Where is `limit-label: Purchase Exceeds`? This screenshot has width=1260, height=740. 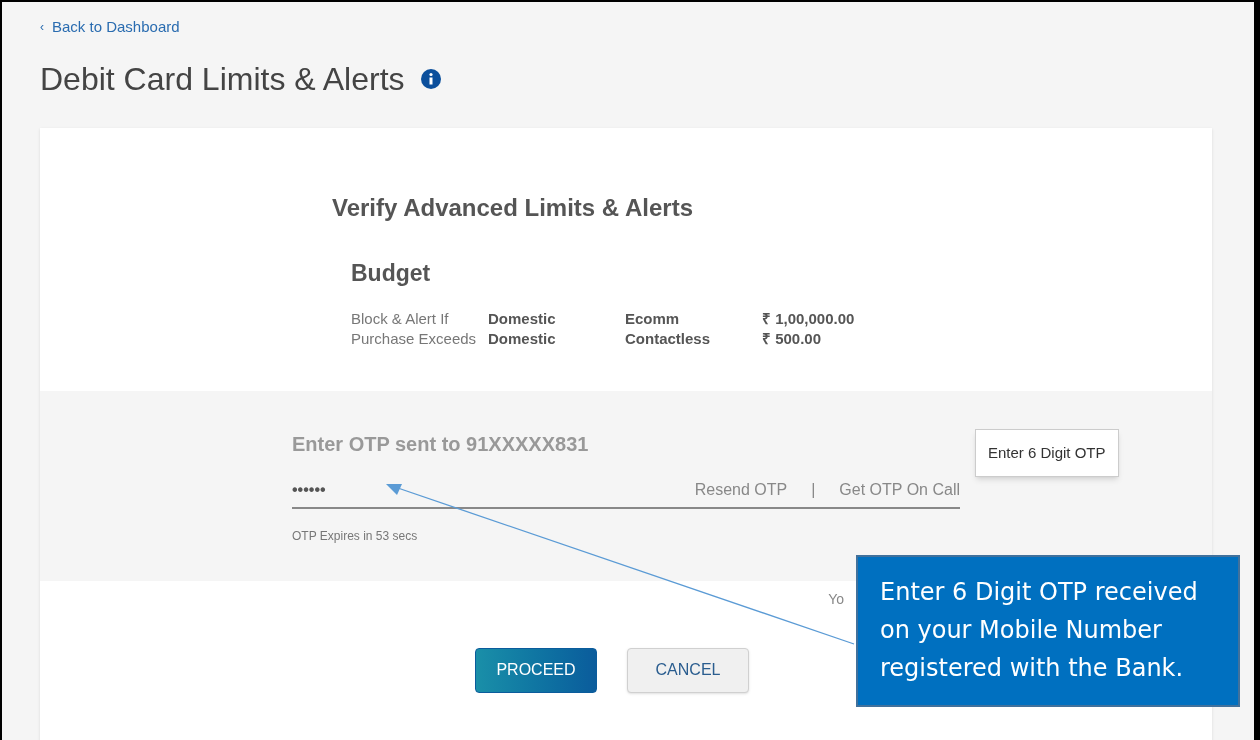 limit-label: Purchase Exceeds is located at coordinates (414, 338).